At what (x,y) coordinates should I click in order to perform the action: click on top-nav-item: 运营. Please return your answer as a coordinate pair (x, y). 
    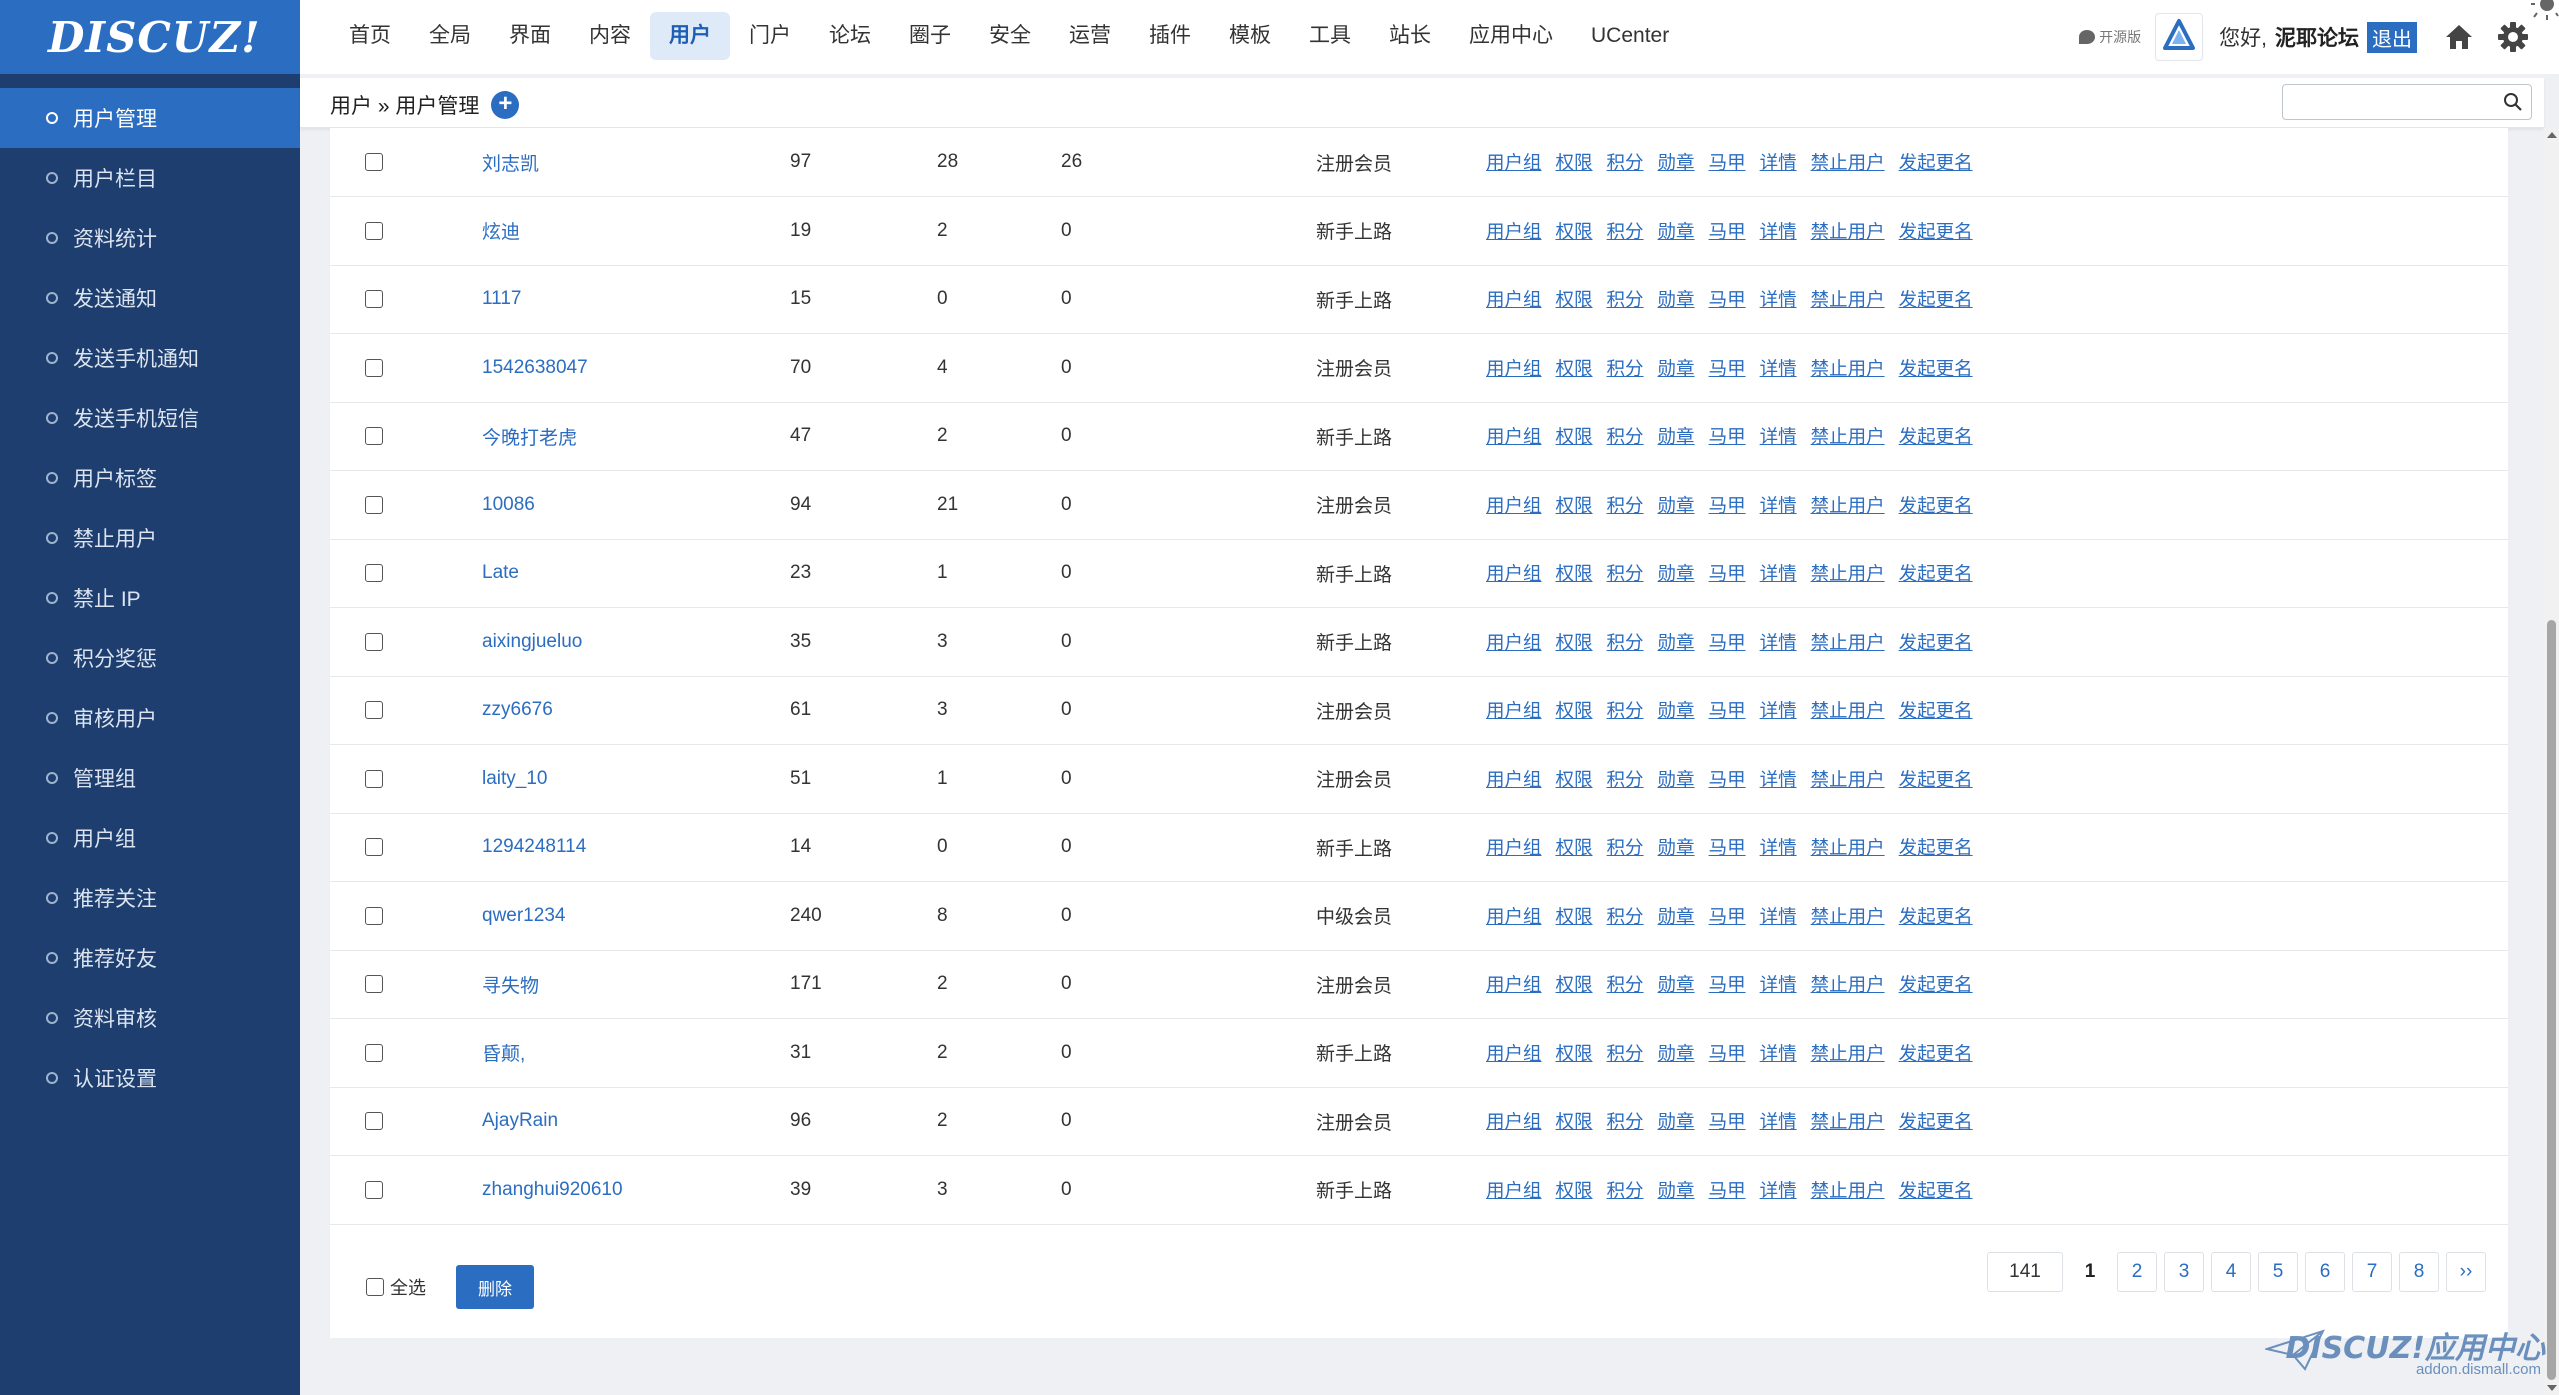
    Looking at the image, I should click on (1090, 36).